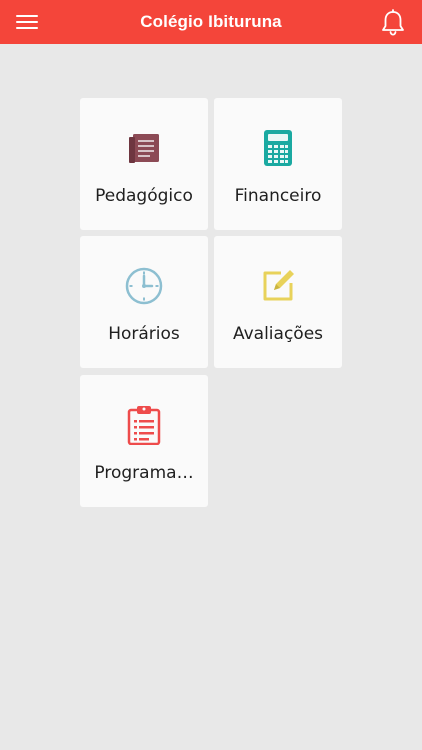 The image size is (422, 750). What do you see at coordinates (278, 196) in the screenshot?
I see `tile-label: Financeiro` at bounding box center [278, 196].